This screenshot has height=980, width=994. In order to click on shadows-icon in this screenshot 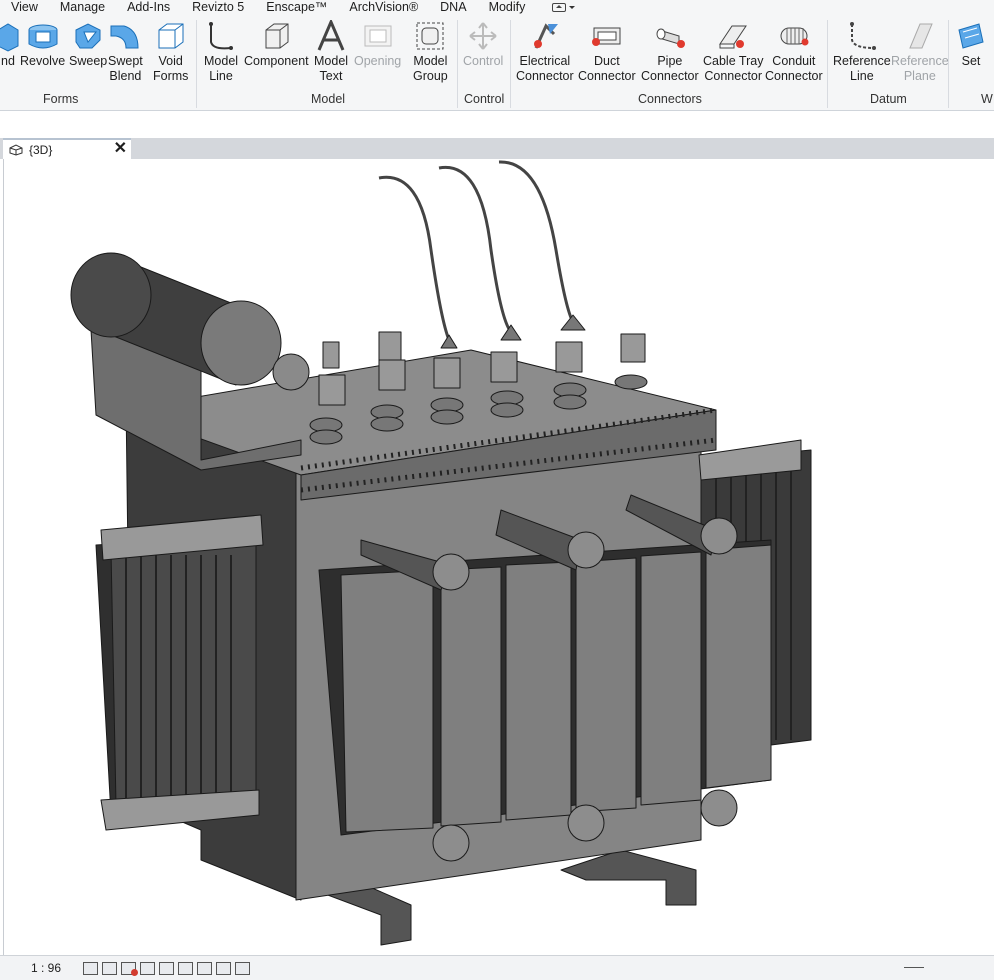, I will do `click(147, 968)`.